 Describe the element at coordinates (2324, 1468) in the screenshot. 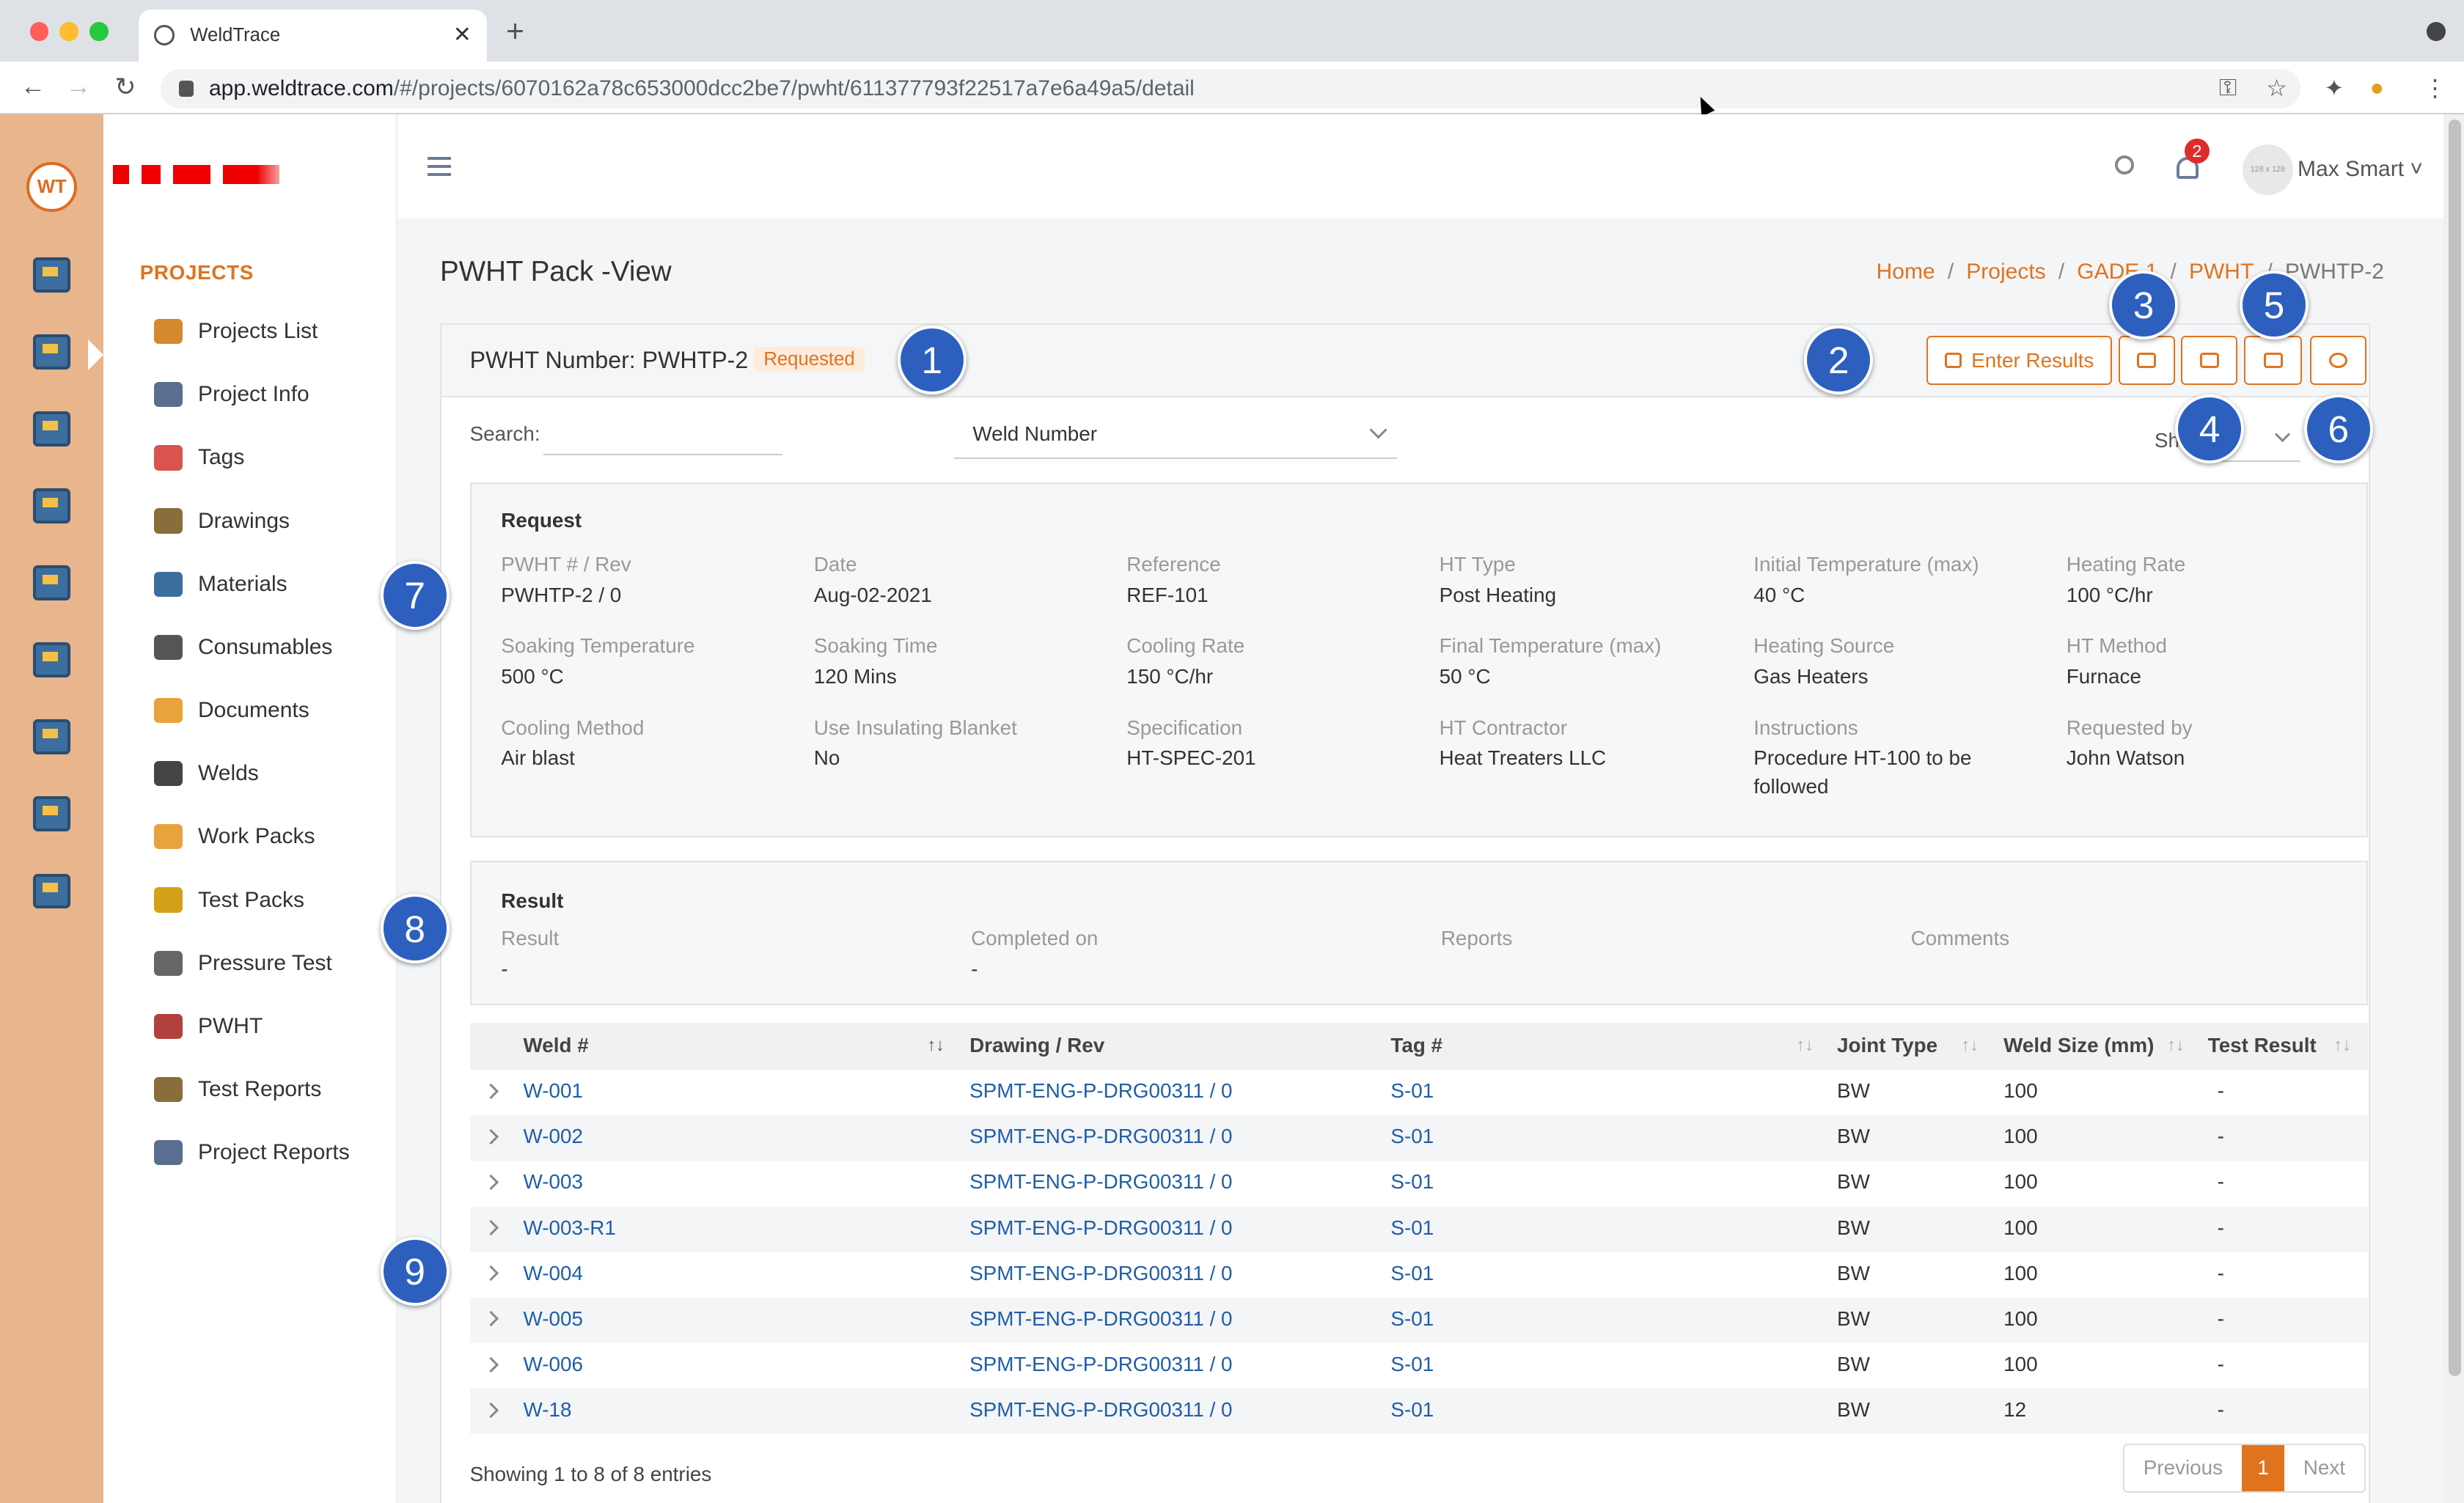

I see `next-page-button: Next` at that location.